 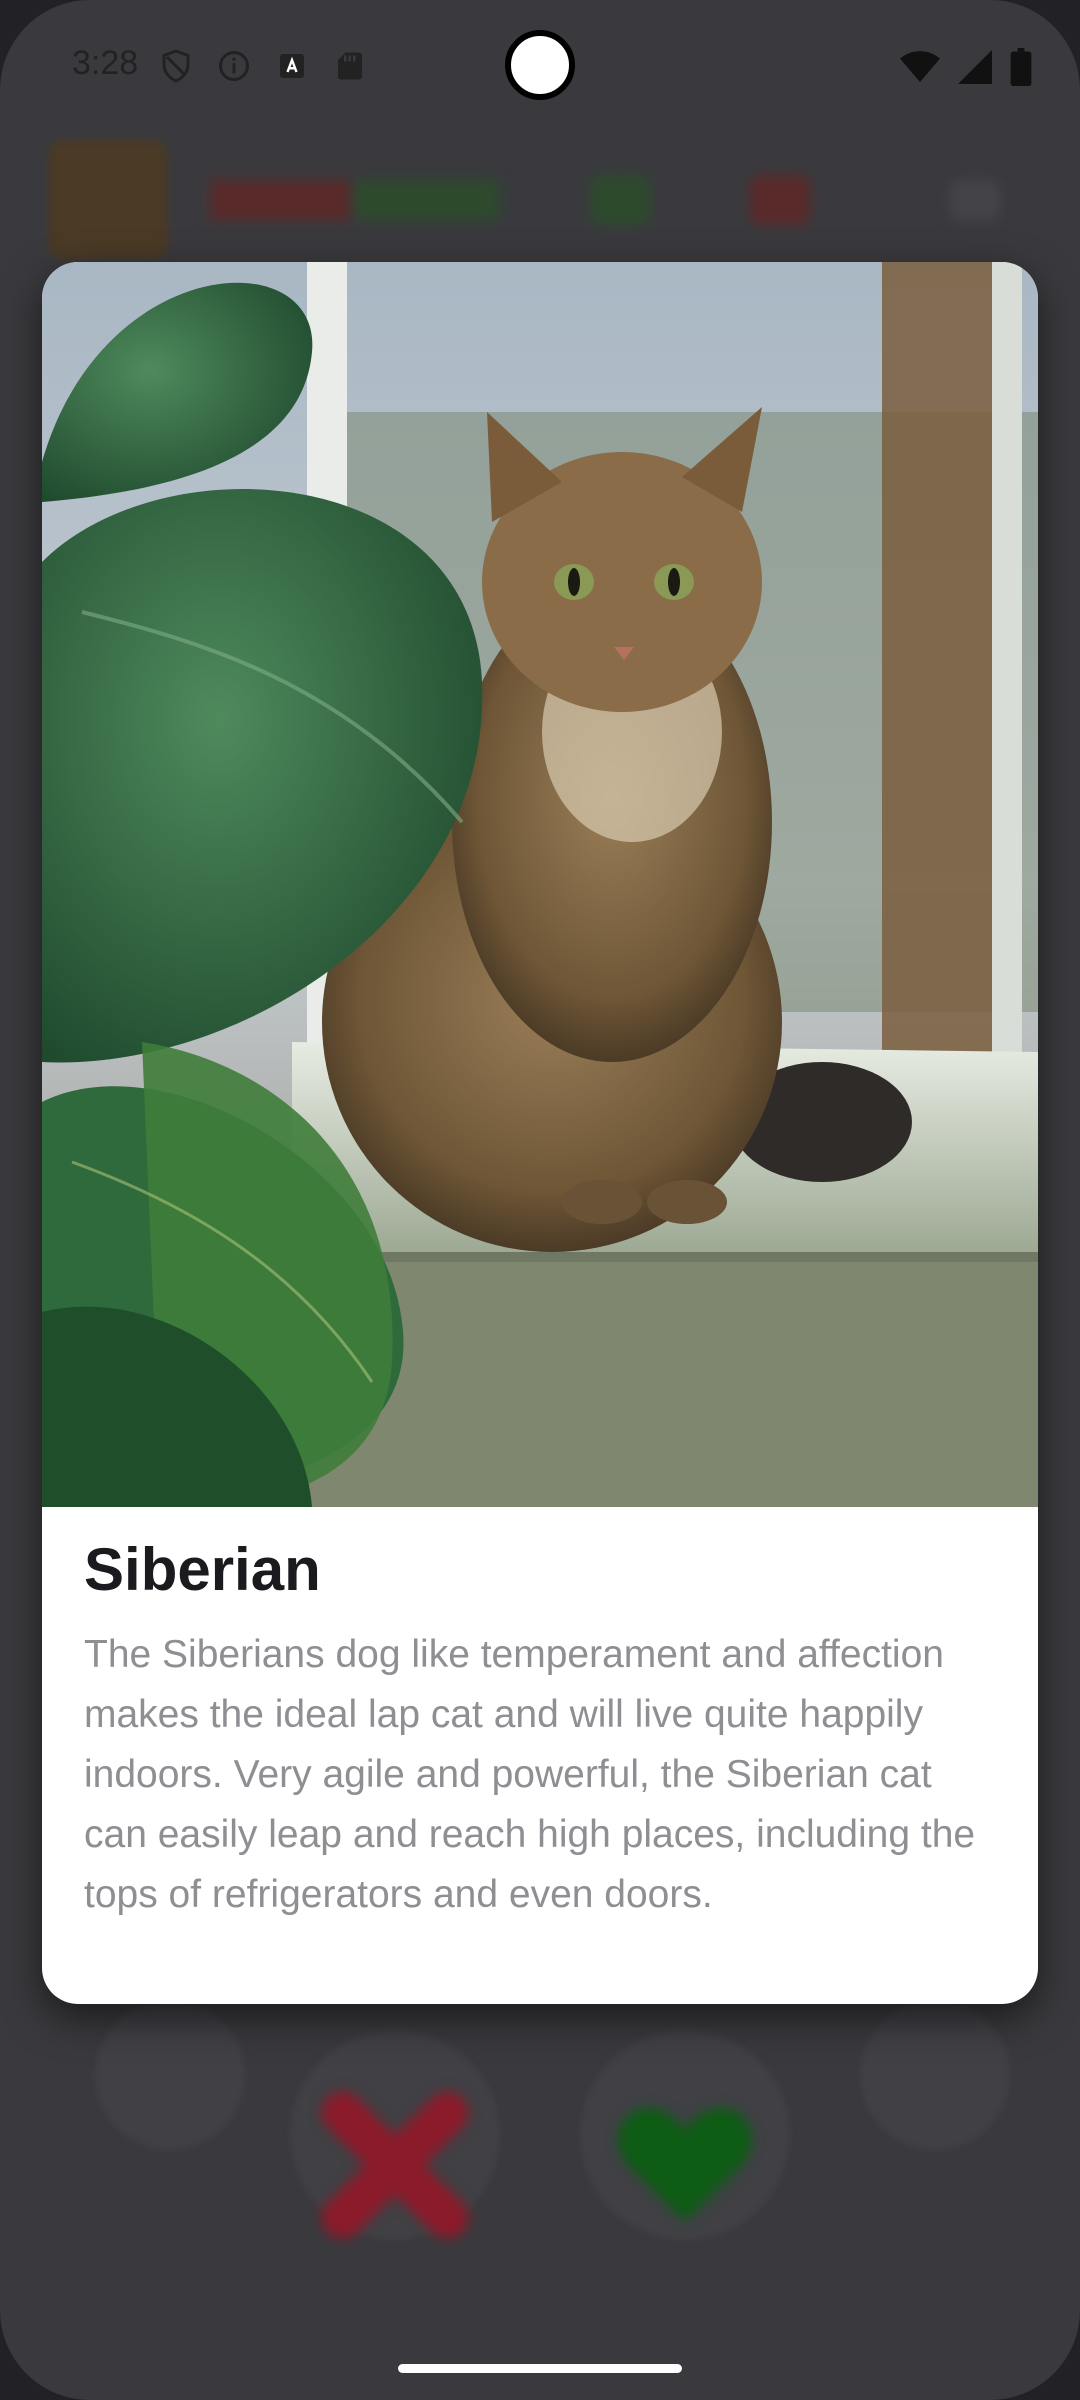 What do you see at coordinates (292, 66) in the screenshot?
I see `font-icon` at bounding box center [292, 66].